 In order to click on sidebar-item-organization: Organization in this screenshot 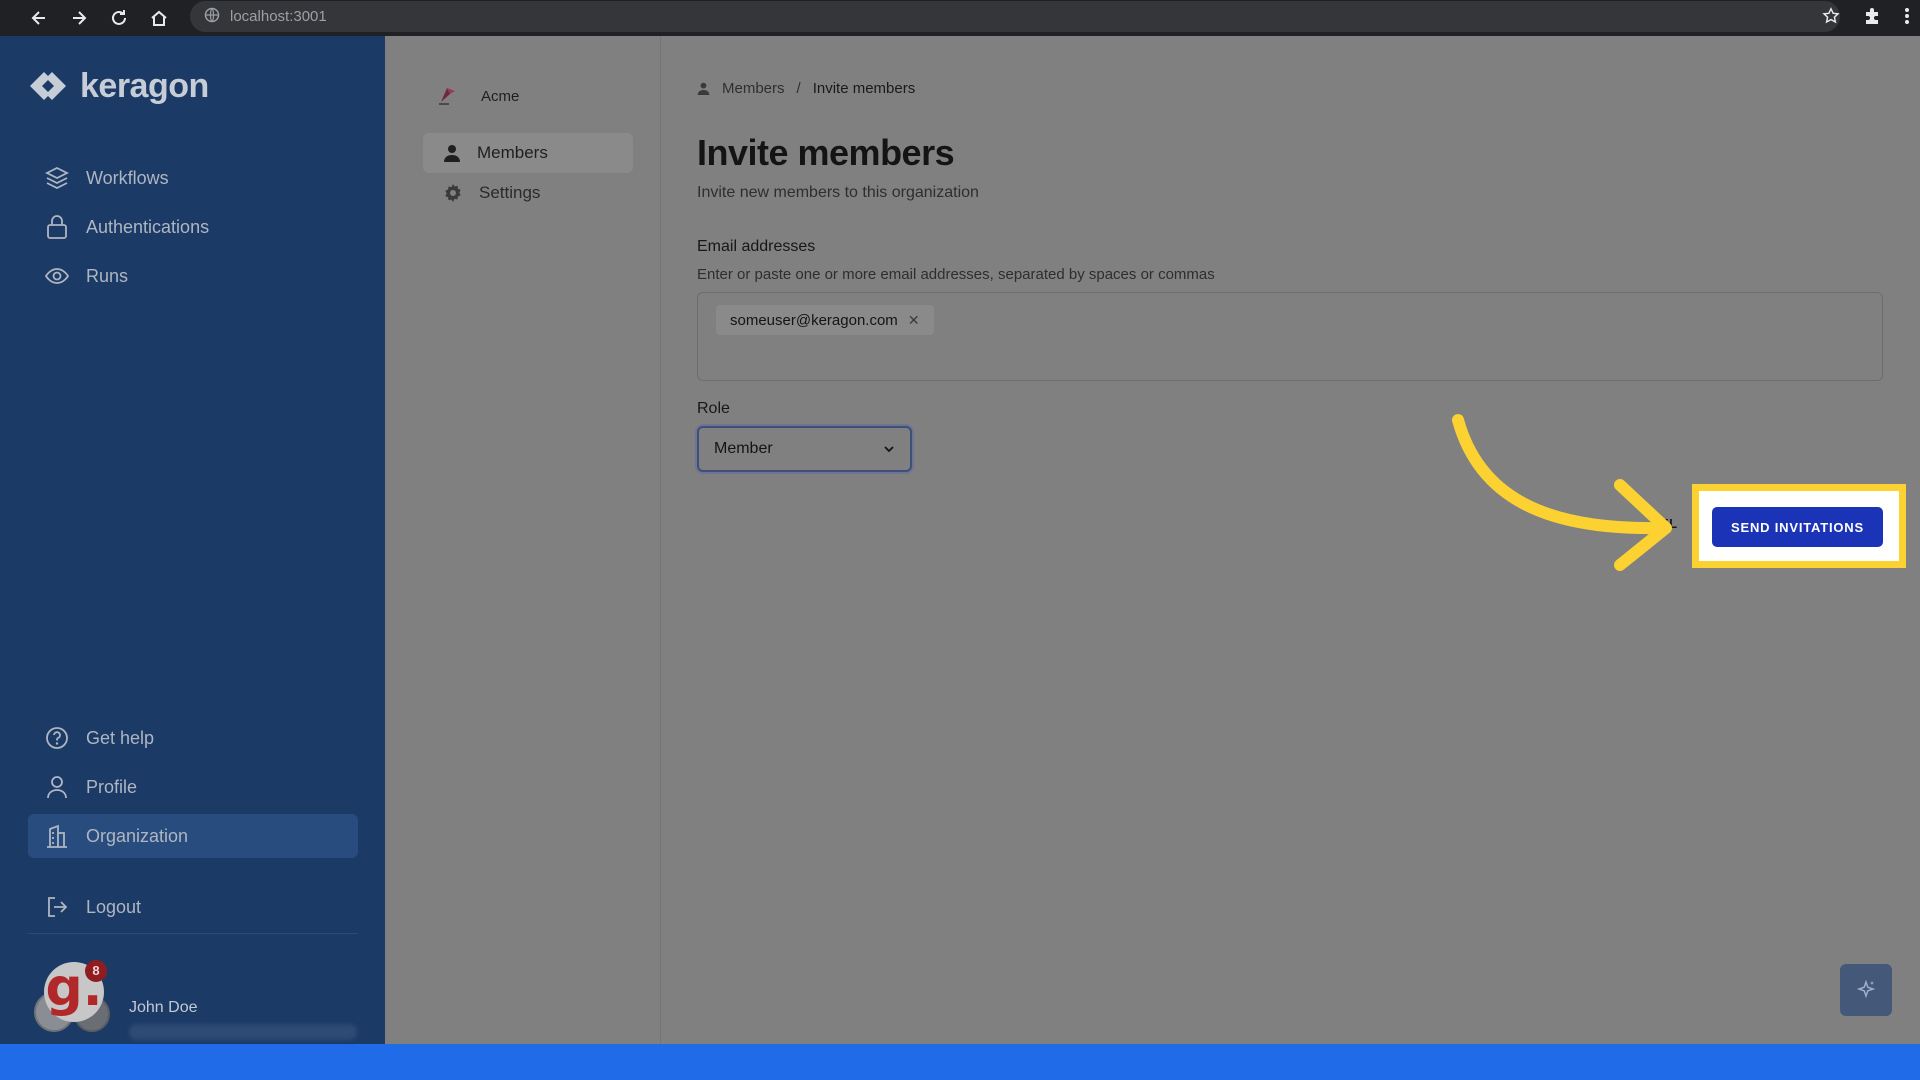, I will do `click(193, 836)`.